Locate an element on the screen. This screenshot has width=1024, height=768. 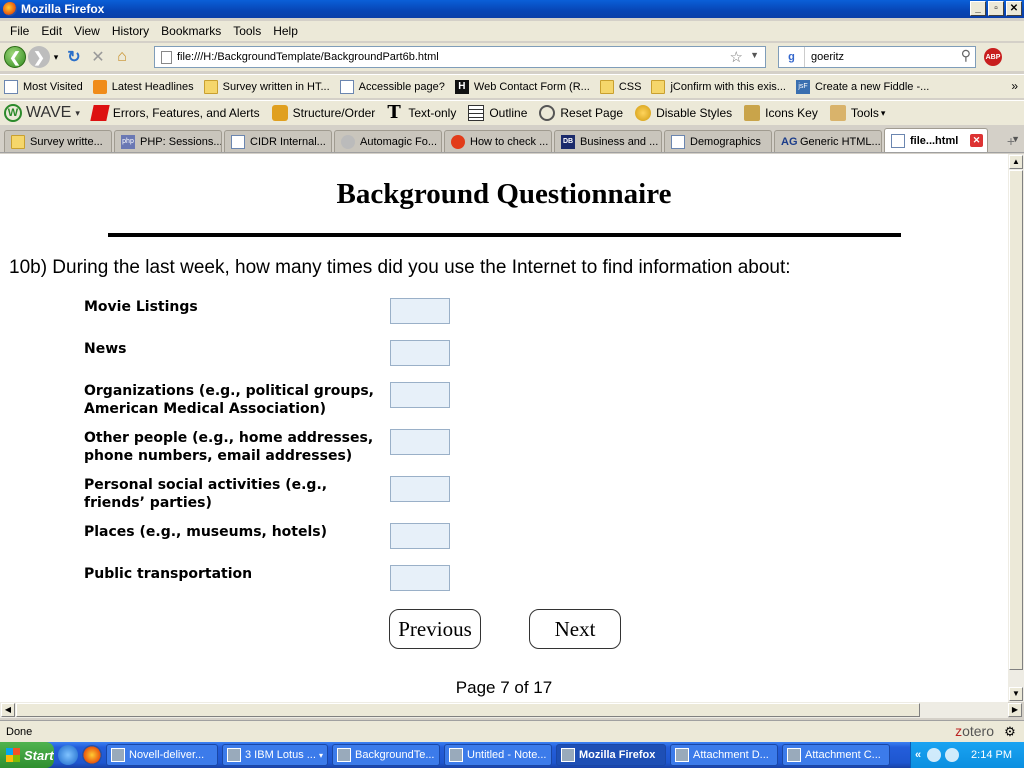
tab-current-file: file...html ✕ is located at coordinates (936, 140).